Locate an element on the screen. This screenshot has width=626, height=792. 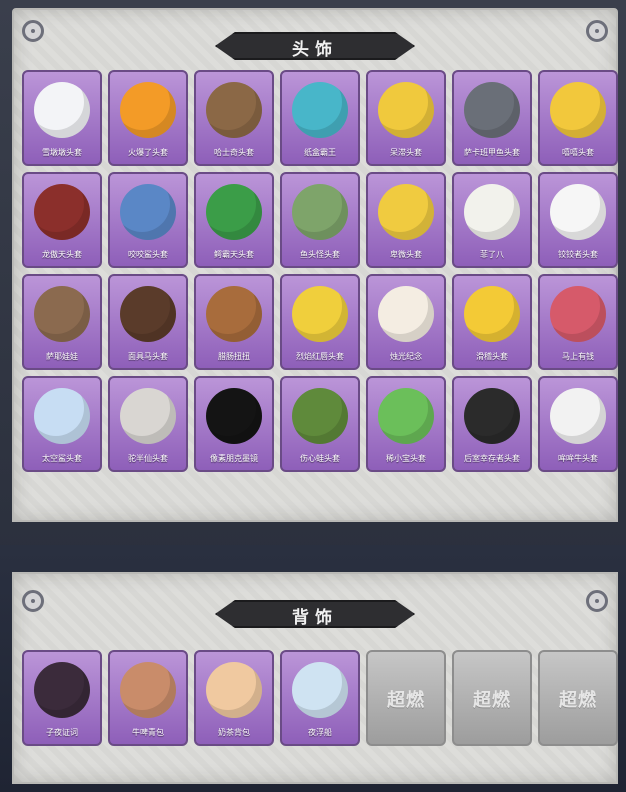
head-item-label: 卑微头套 is located at coordinates (406, 254).